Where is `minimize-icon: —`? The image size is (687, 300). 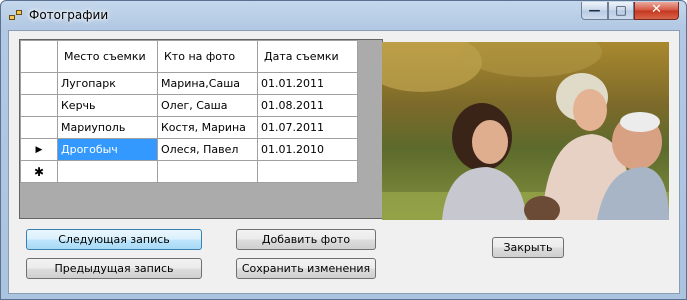 minimize-icon: — is located at coordinates (594, 10).